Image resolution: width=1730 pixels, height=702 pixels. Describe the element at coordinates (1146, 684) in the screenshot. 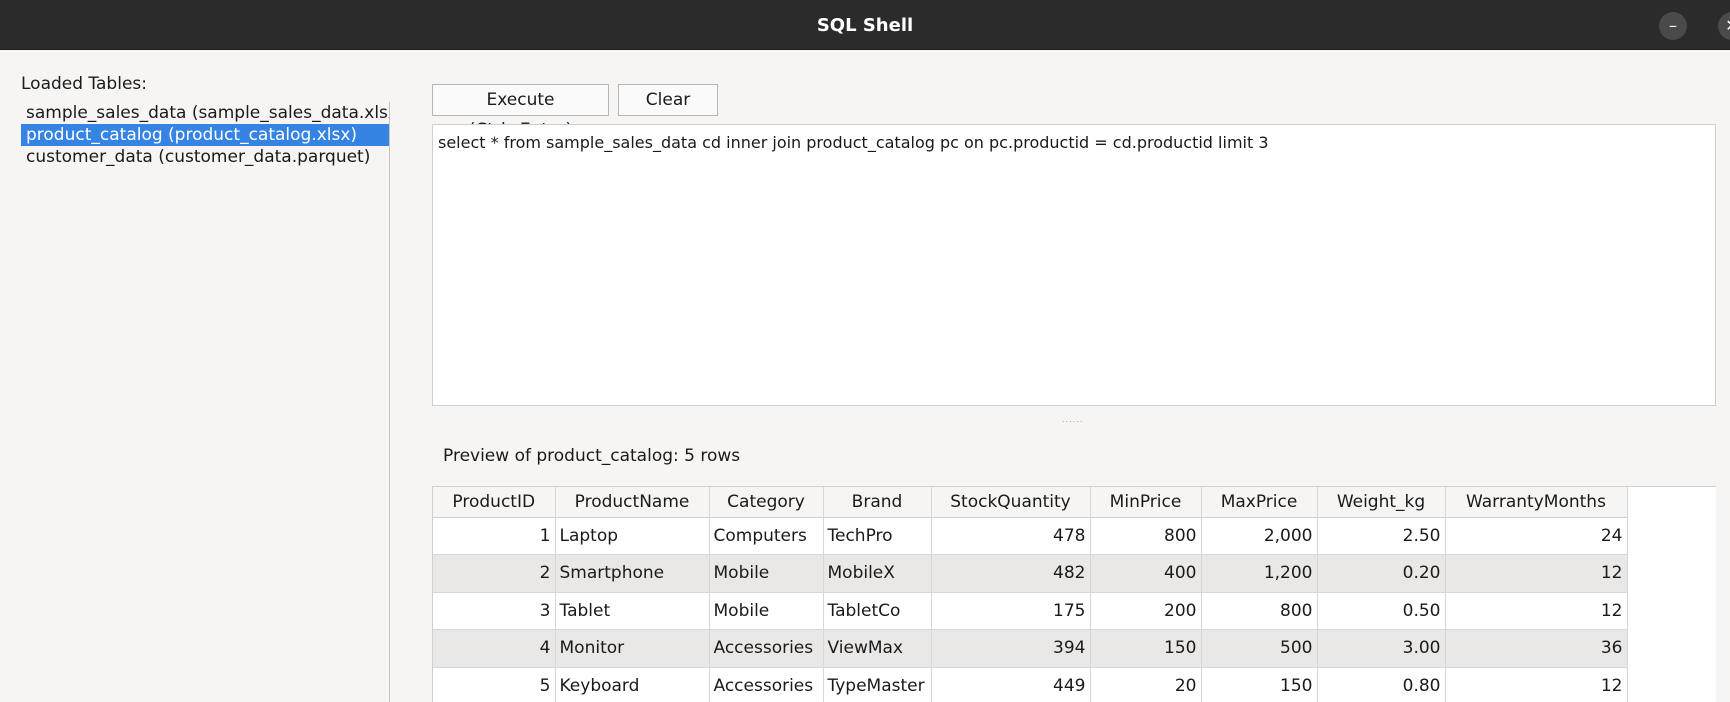

I see `table-cell: 20` at that location.